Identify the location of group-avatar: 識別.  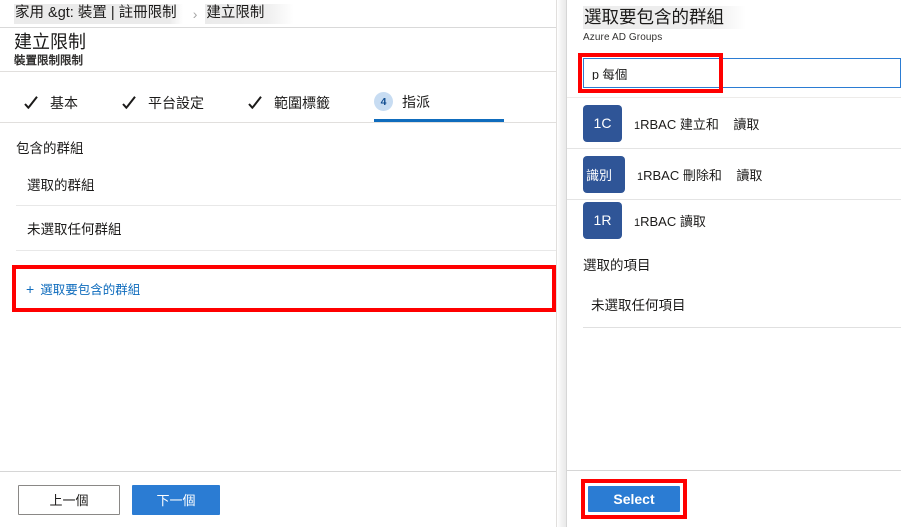
(604, 174).